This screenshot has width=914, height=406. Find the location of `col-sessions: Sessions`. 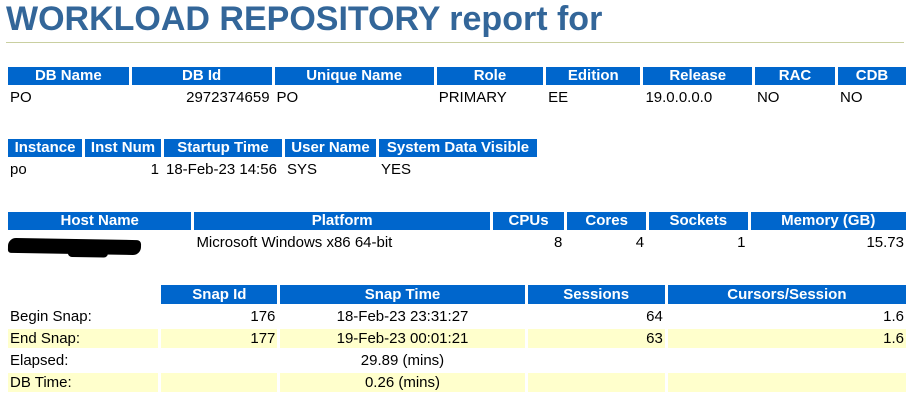

col-sessions: Sessions is located at coordinates (596, 294).